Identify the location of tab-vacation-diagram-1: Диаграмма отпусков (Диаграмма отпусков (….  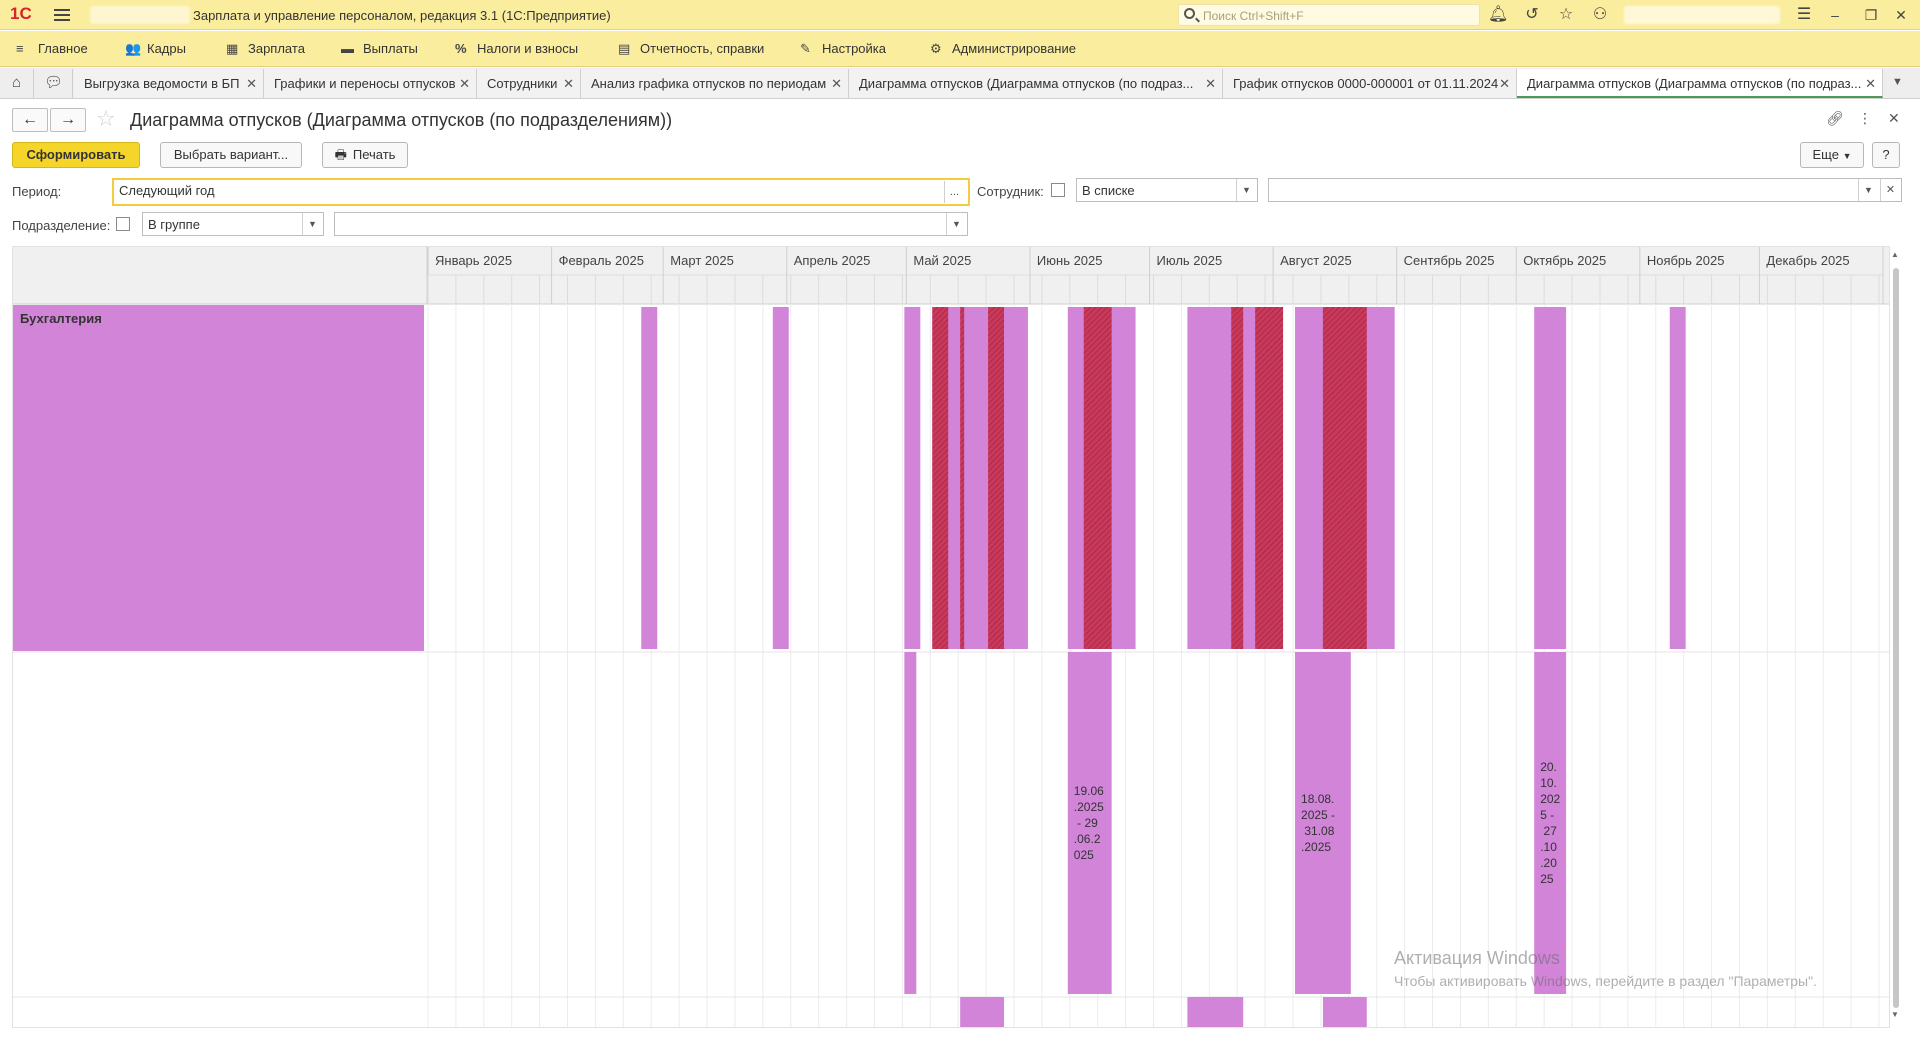
(1036, 83).